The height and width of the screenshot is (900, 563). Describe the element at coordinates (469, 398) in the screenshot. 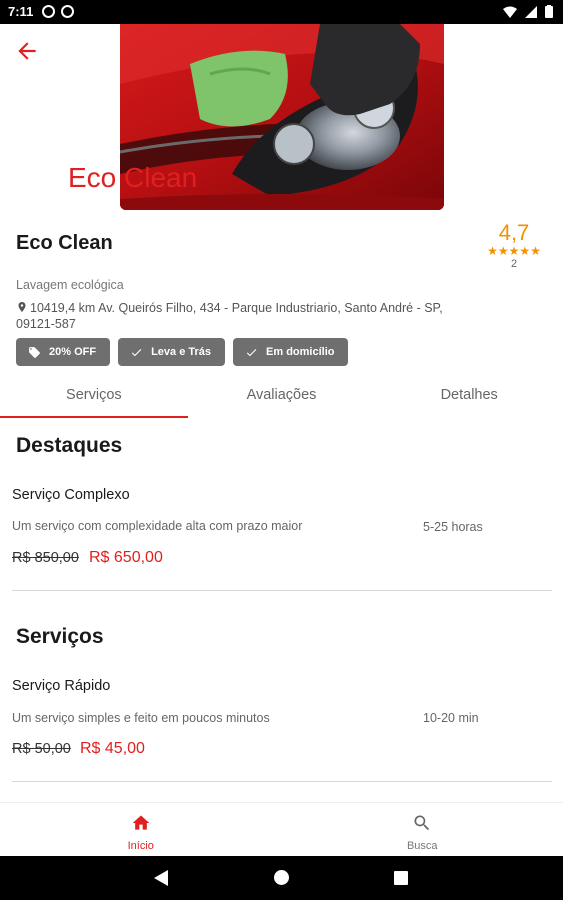

I see `tab-details: Detalhes` at that location.